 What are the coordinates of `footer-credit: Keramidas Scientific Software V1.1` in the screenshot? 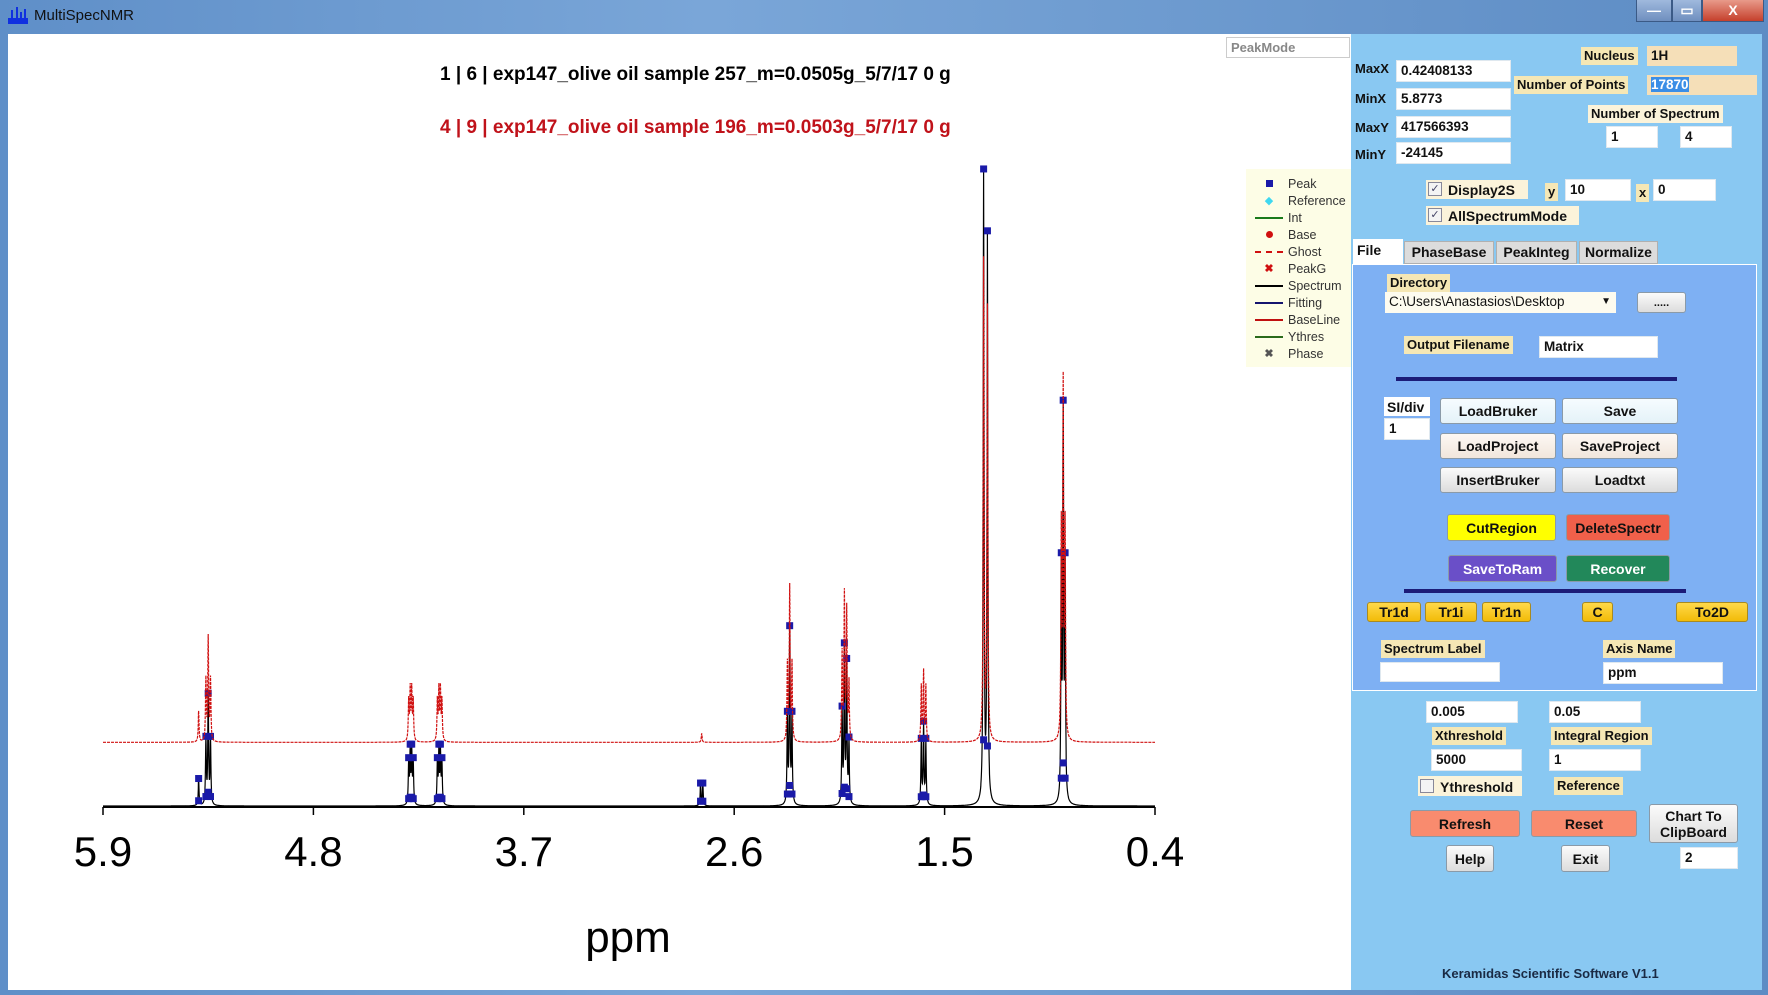 It's located at (1550, 973).